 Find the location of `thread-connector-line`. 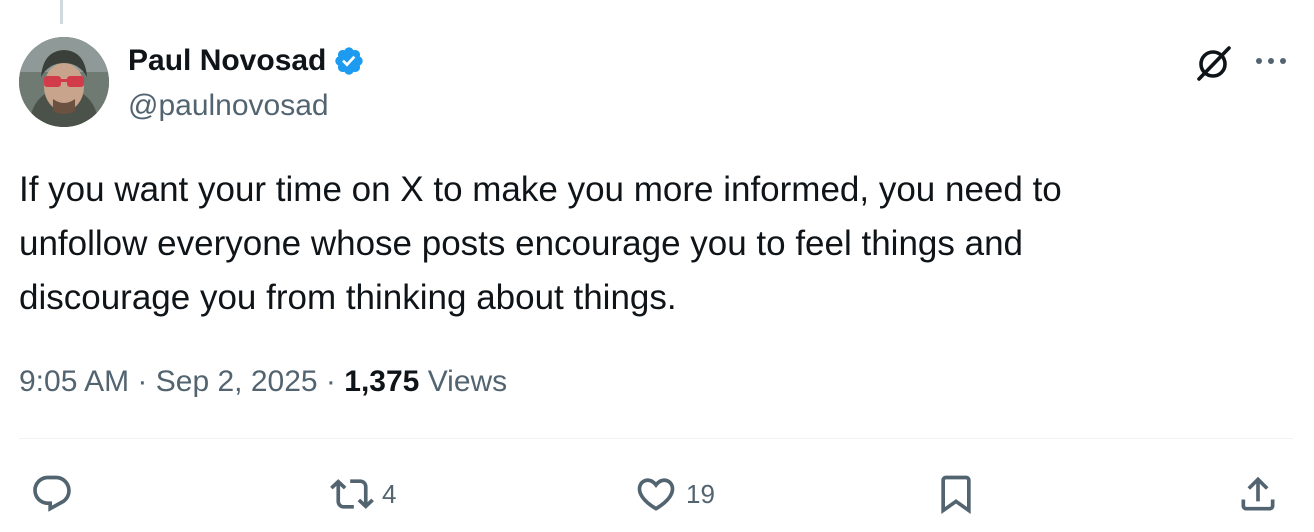

thread-connector-line is located at coordinates (61, 12).